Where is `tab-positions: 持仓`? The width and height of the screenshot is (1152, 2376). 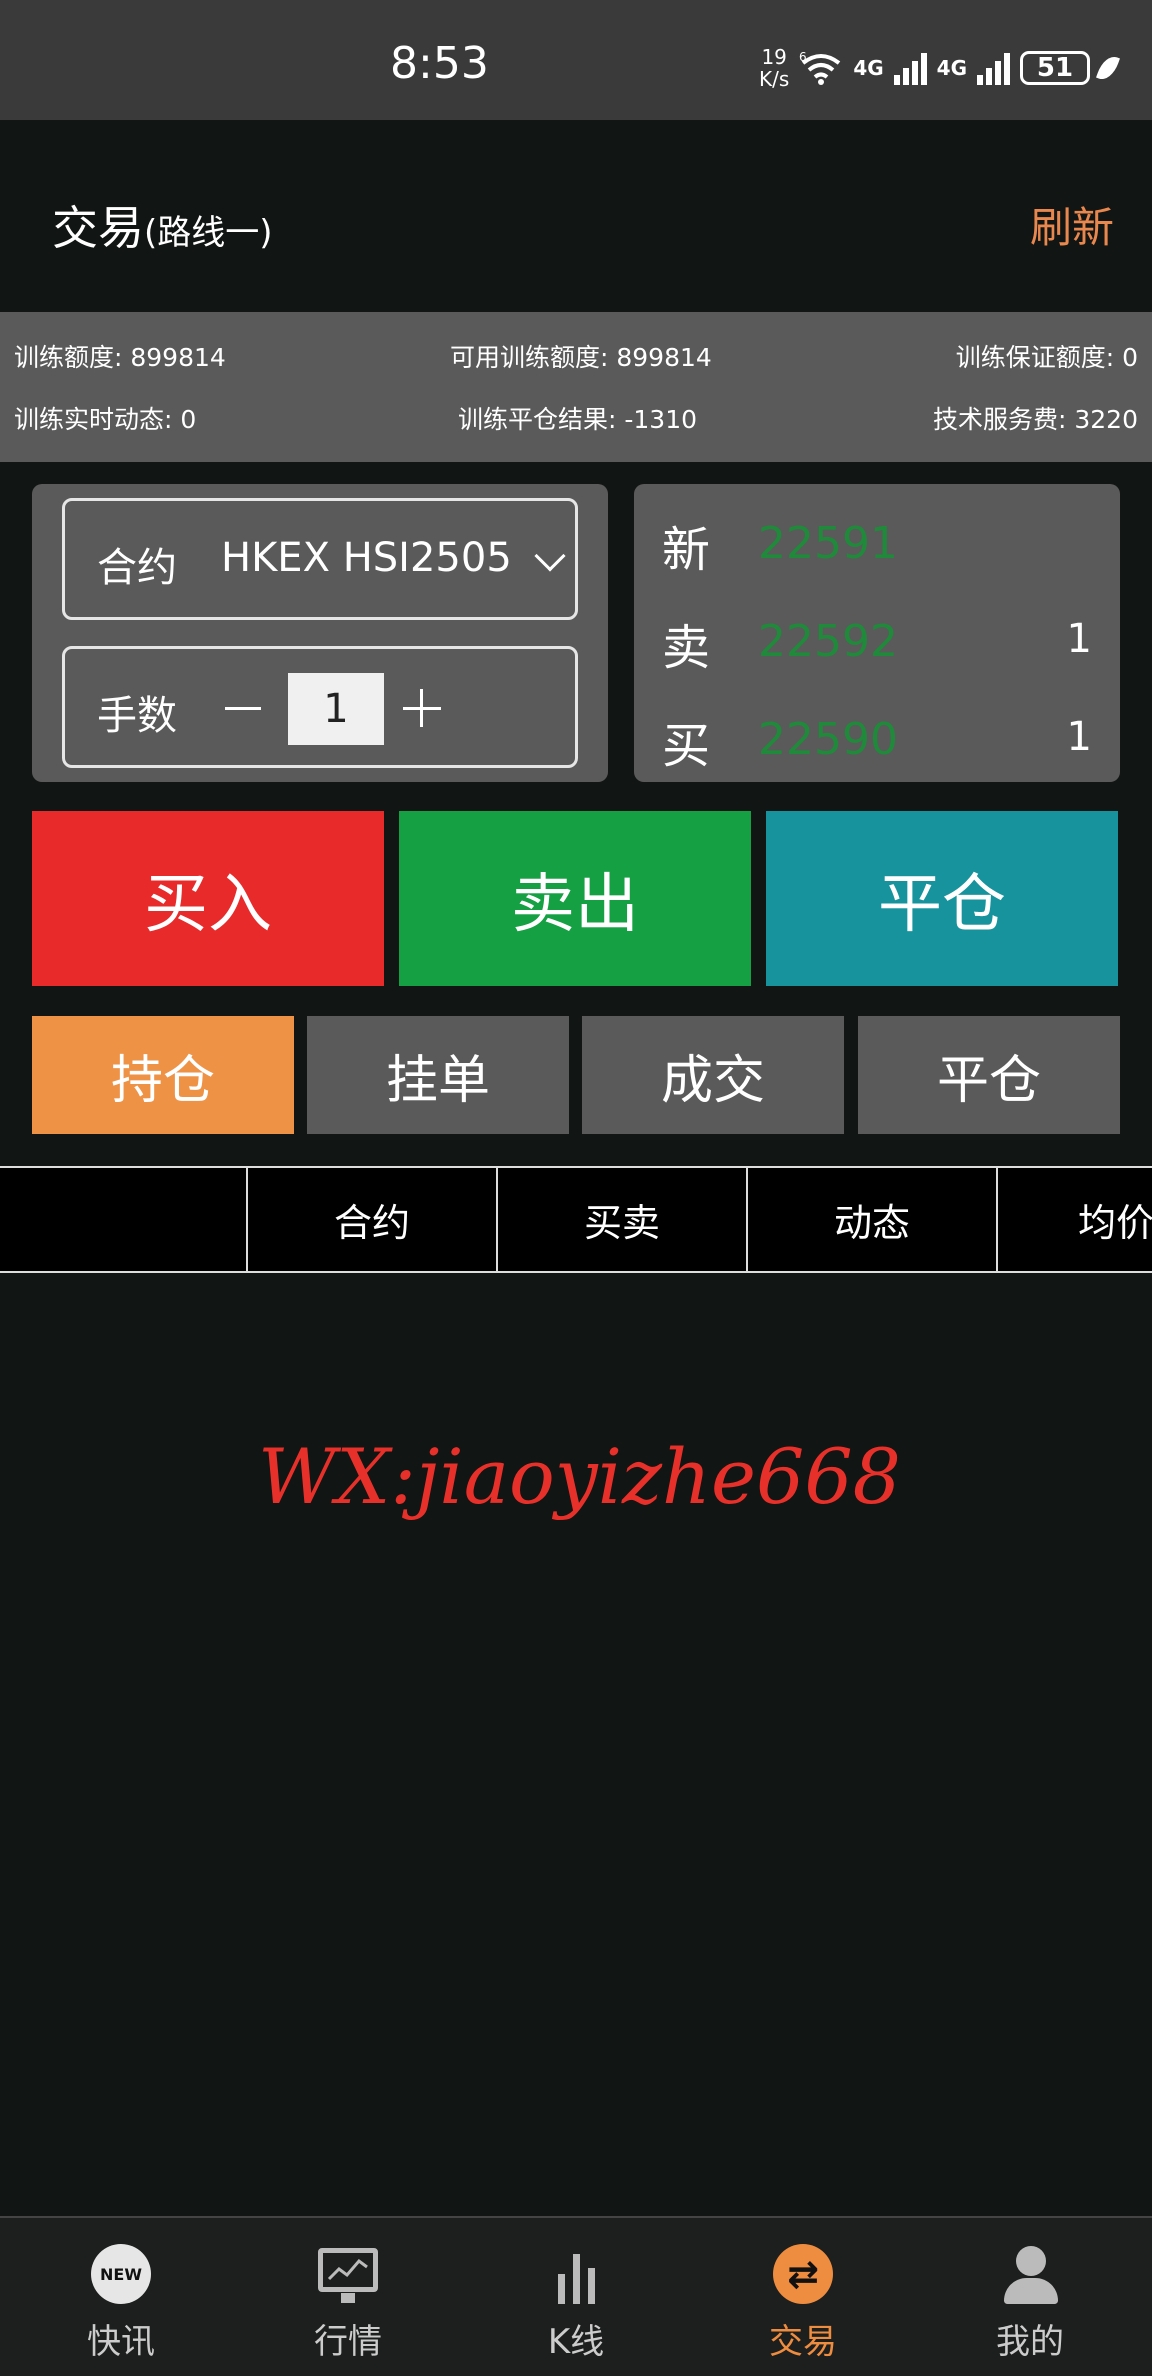
tab-positions: 持仓 is located at coordinates (163, 1075).